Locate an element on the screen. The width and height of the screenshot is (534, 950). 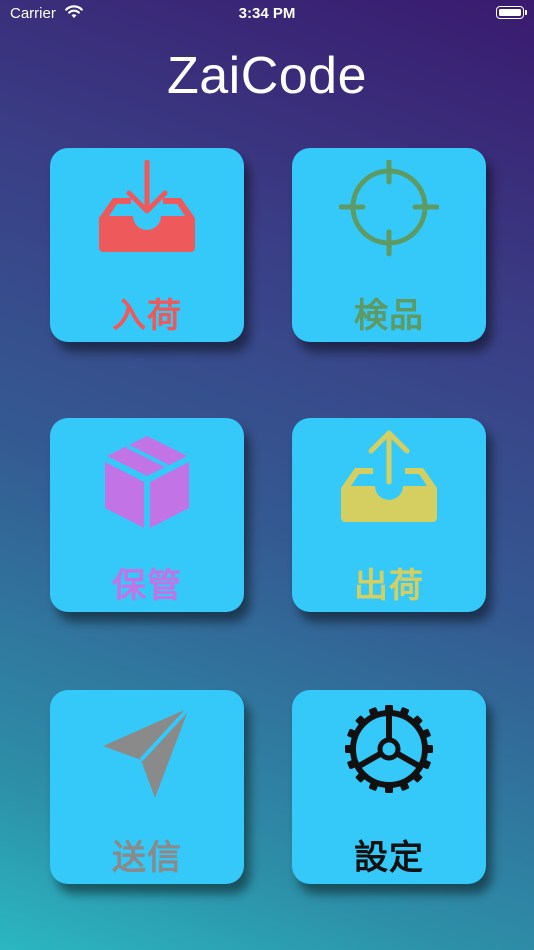
settings-label: 設定 is located at coordinates (389, 858).